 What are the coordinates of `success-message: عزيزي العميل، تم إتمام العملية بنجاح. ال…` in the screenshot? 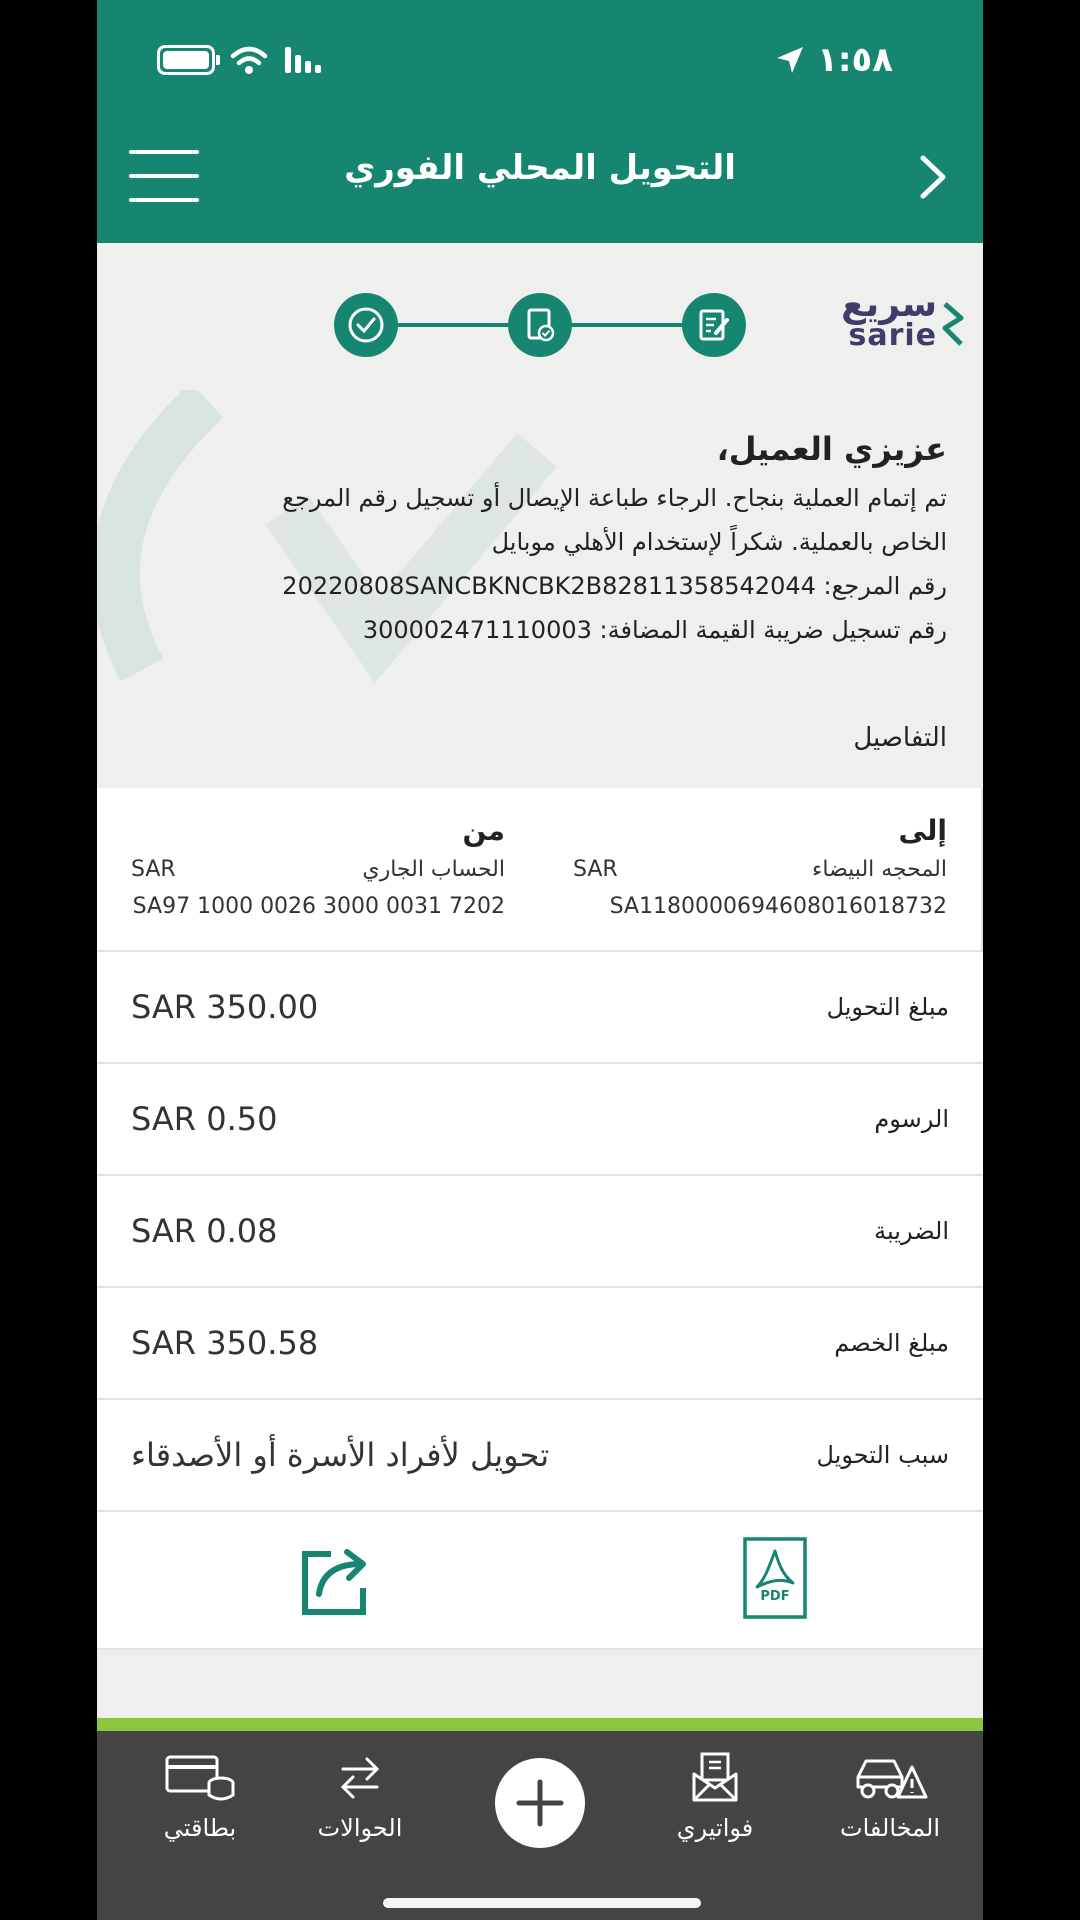 It's located at (557, 541).